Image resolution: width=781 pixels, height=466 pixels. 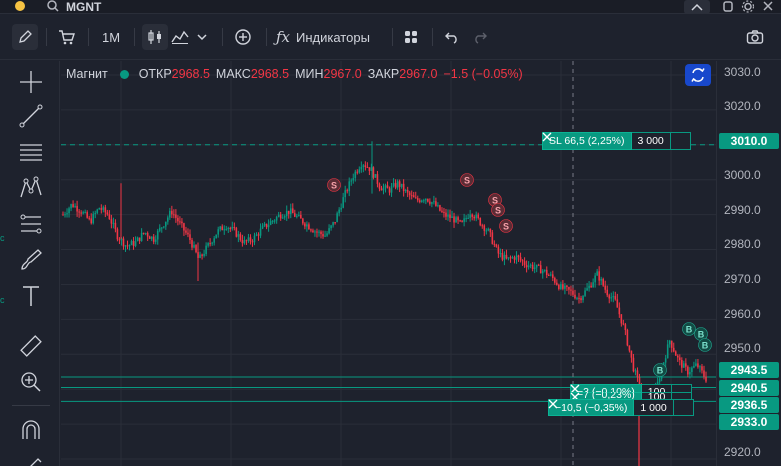 I want to click on undo-button, so click(x=452, y=37).